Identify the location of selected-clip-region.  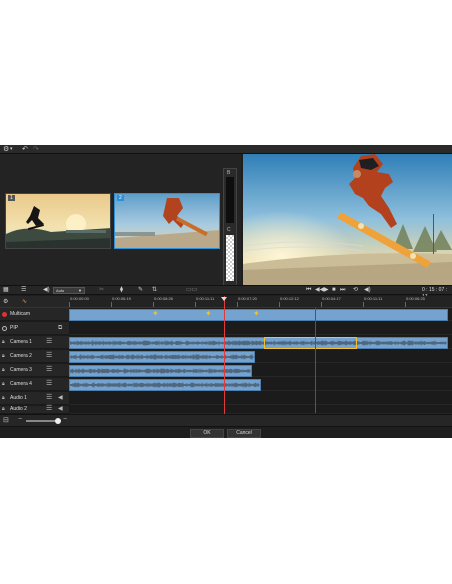
(310, 343).